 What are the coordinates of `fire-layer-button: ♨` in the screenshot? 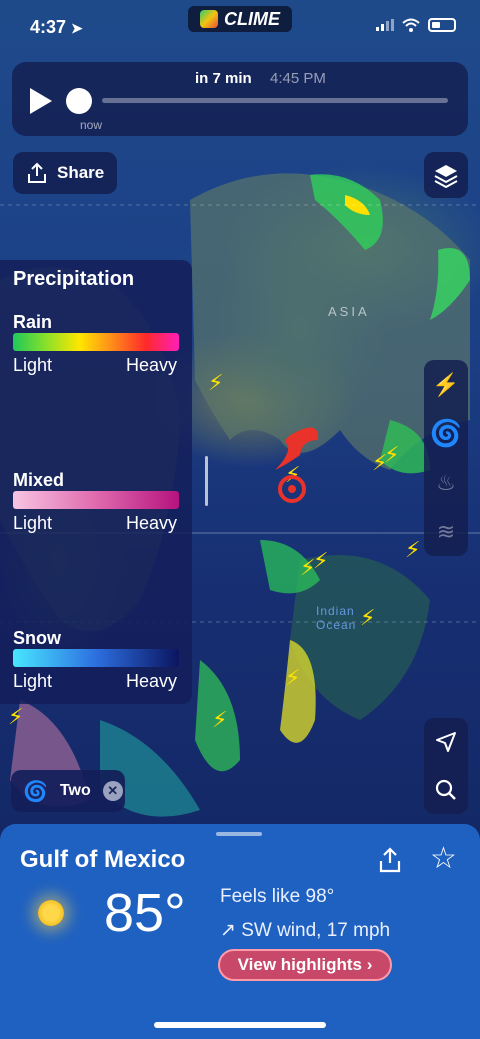 It's located at (446, 482).